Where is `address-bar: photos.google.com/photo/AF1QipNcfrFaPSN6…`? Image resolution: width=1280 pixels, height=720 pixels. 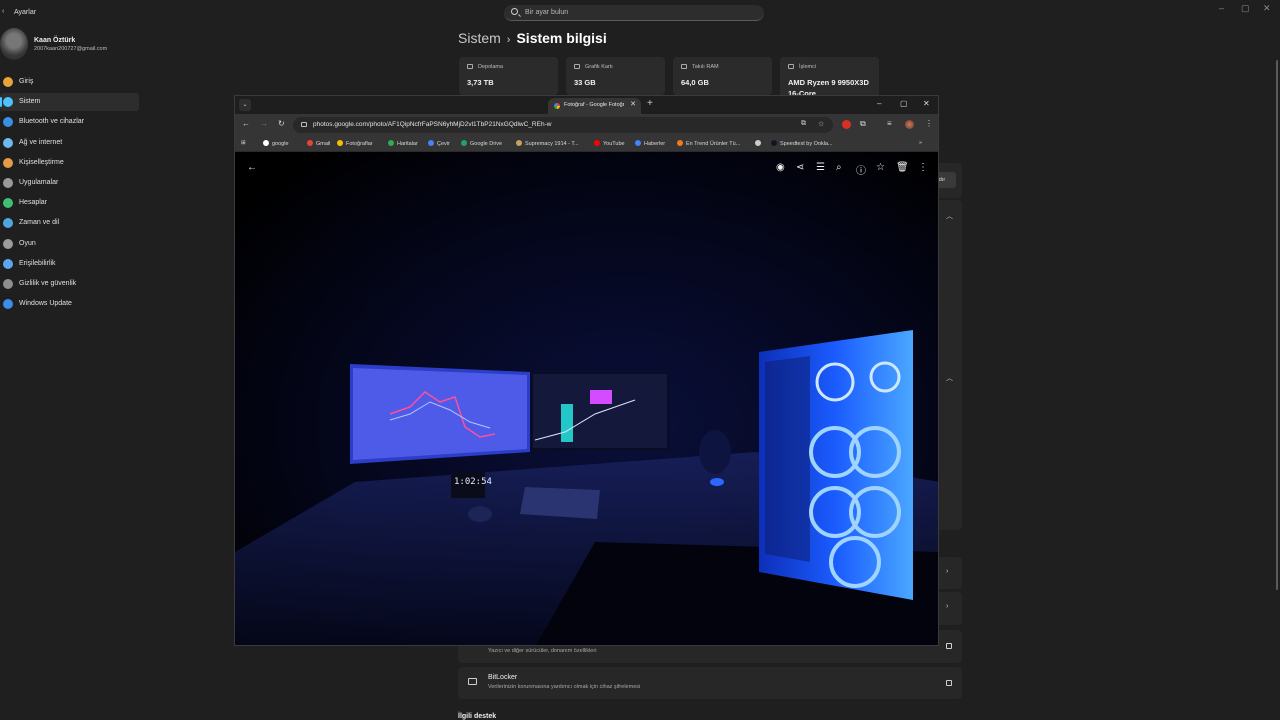
address-bar: photos.google.com/photo/AF1QipNcfrFaPSN6… is located at coordinates (563, 125).